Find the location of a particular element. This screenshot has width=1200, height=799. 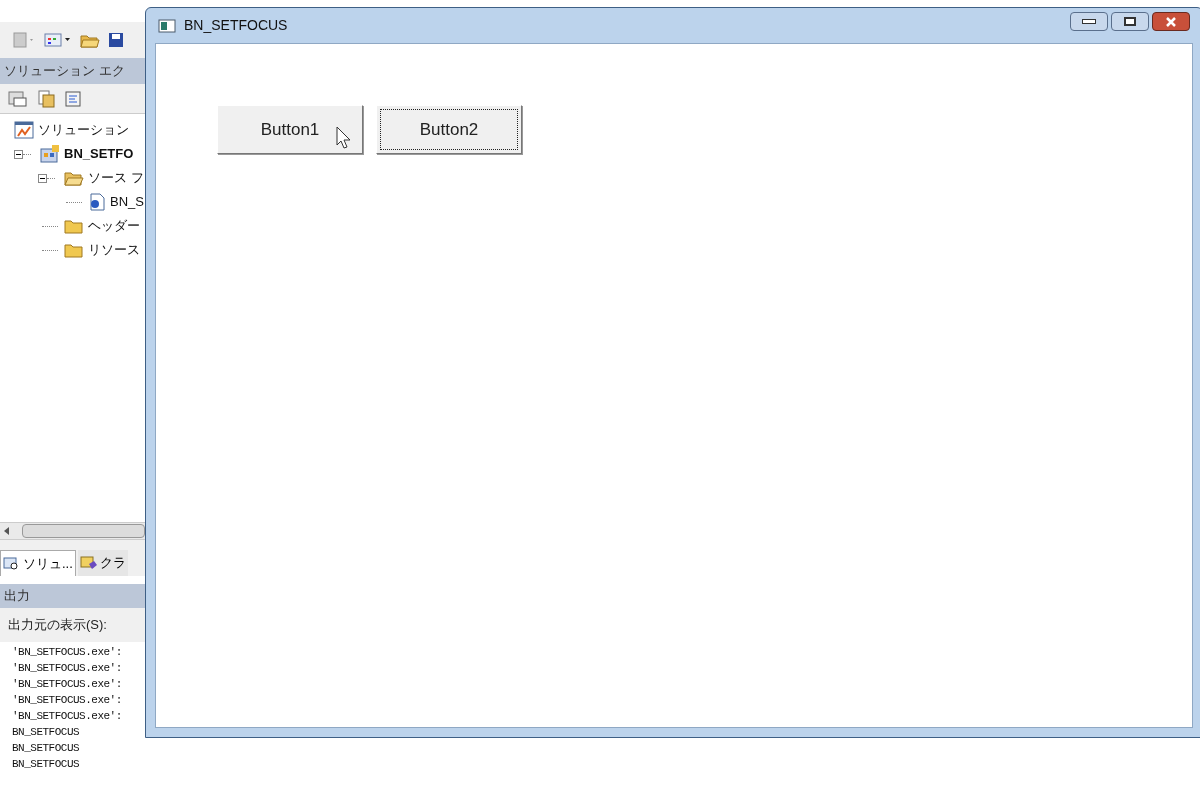

tree-item: BN_SETFO is located at coordinates (99, 154).